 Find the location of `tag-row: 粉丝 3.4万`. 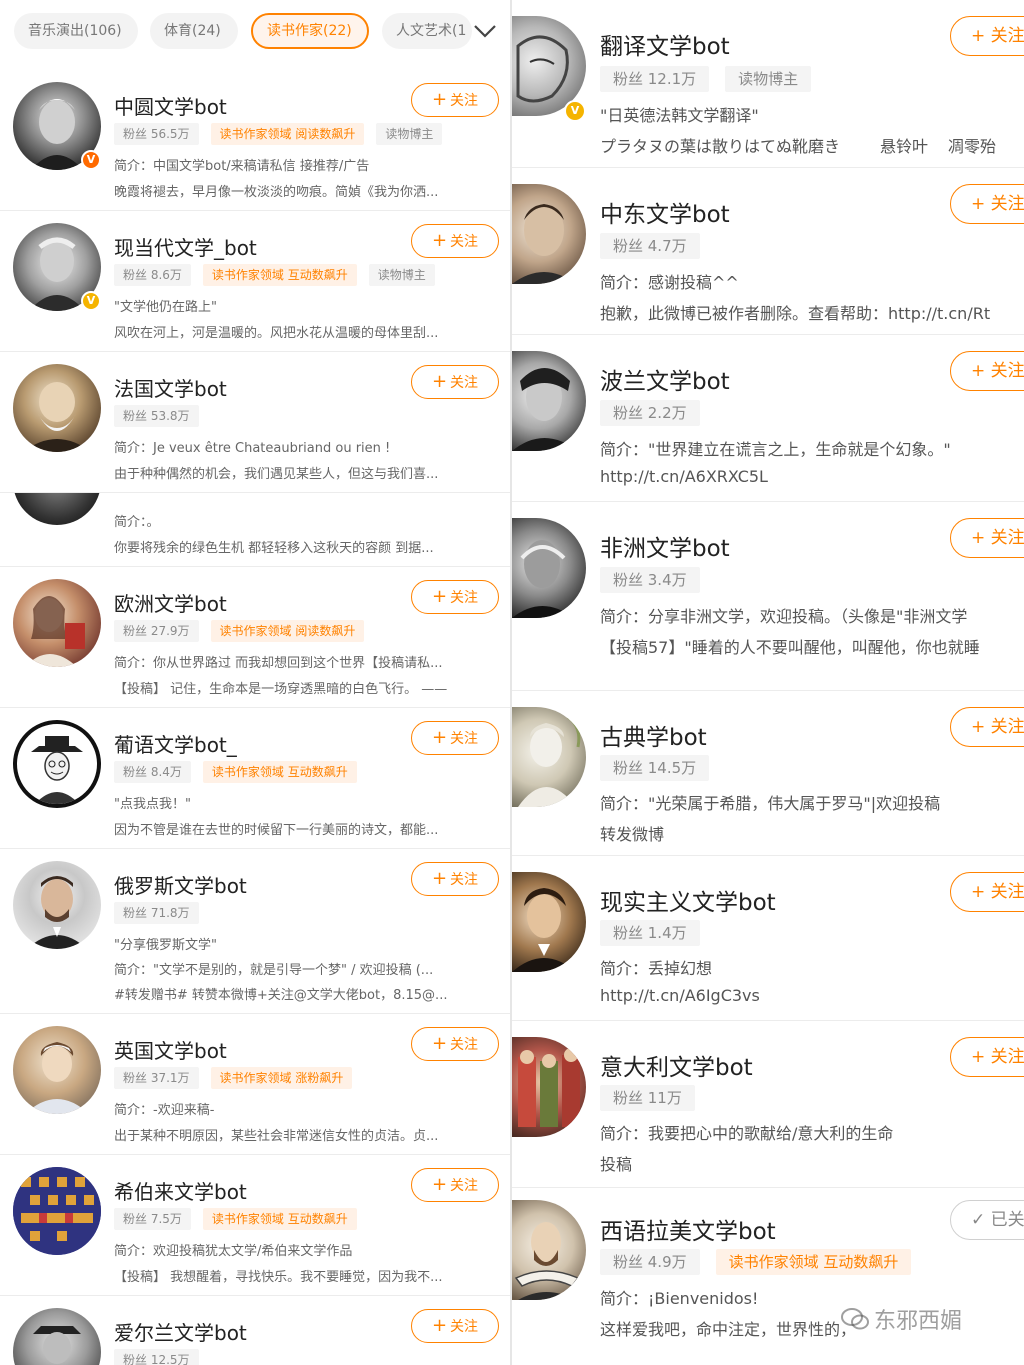

tag-row: 粉丝 3.4万 is located at coordinates (658, 580).